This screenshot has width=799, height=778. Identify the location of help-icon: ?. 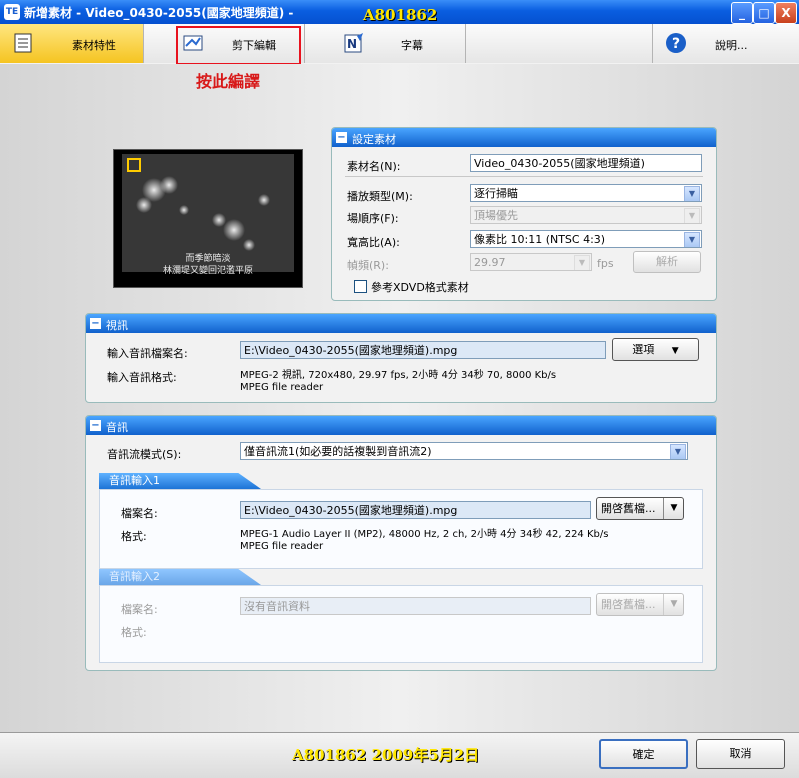
(676, 43).